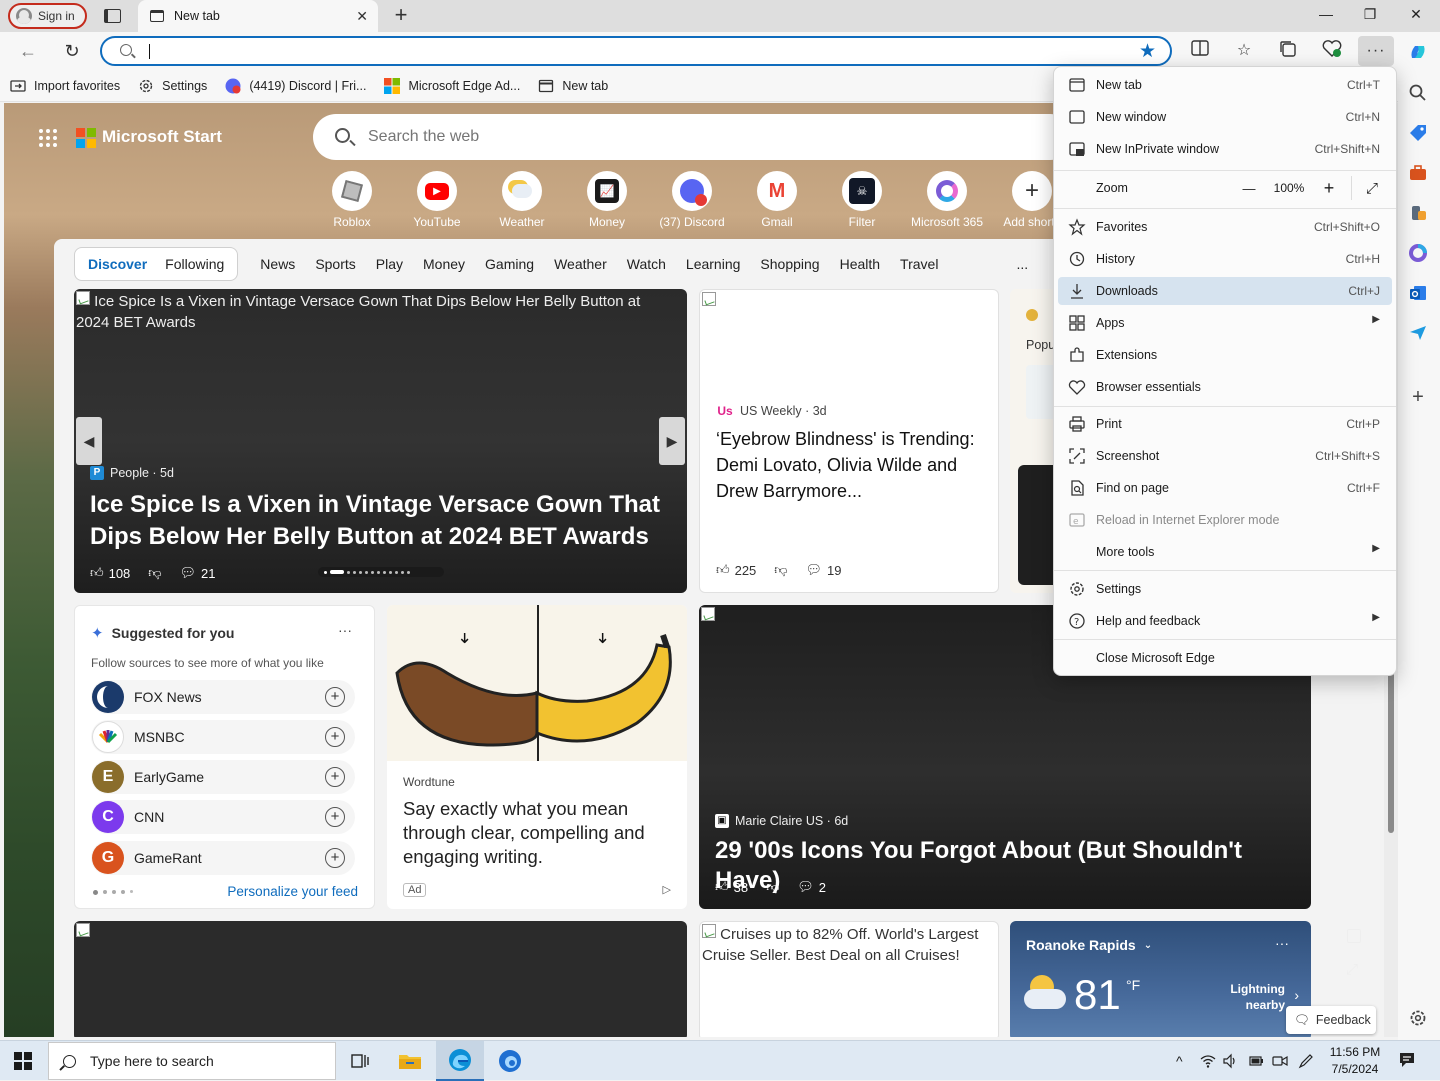 The height and width of the screenshot is (1081, 1440). I want to click on address-bar: ★, so click(636, 51).